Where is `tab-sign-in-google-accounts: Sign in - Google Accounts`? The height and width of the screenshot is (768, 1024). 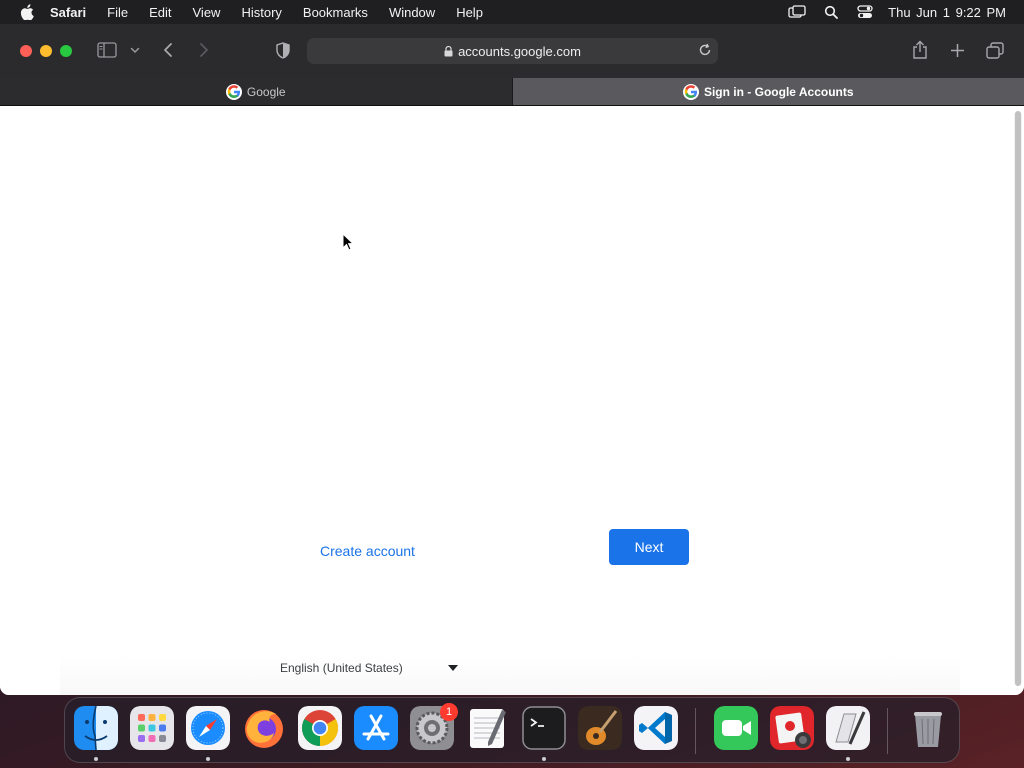 tab-sign-in-google-accounts: Sign in - Google Accounts is located at coordinates (768, 91).